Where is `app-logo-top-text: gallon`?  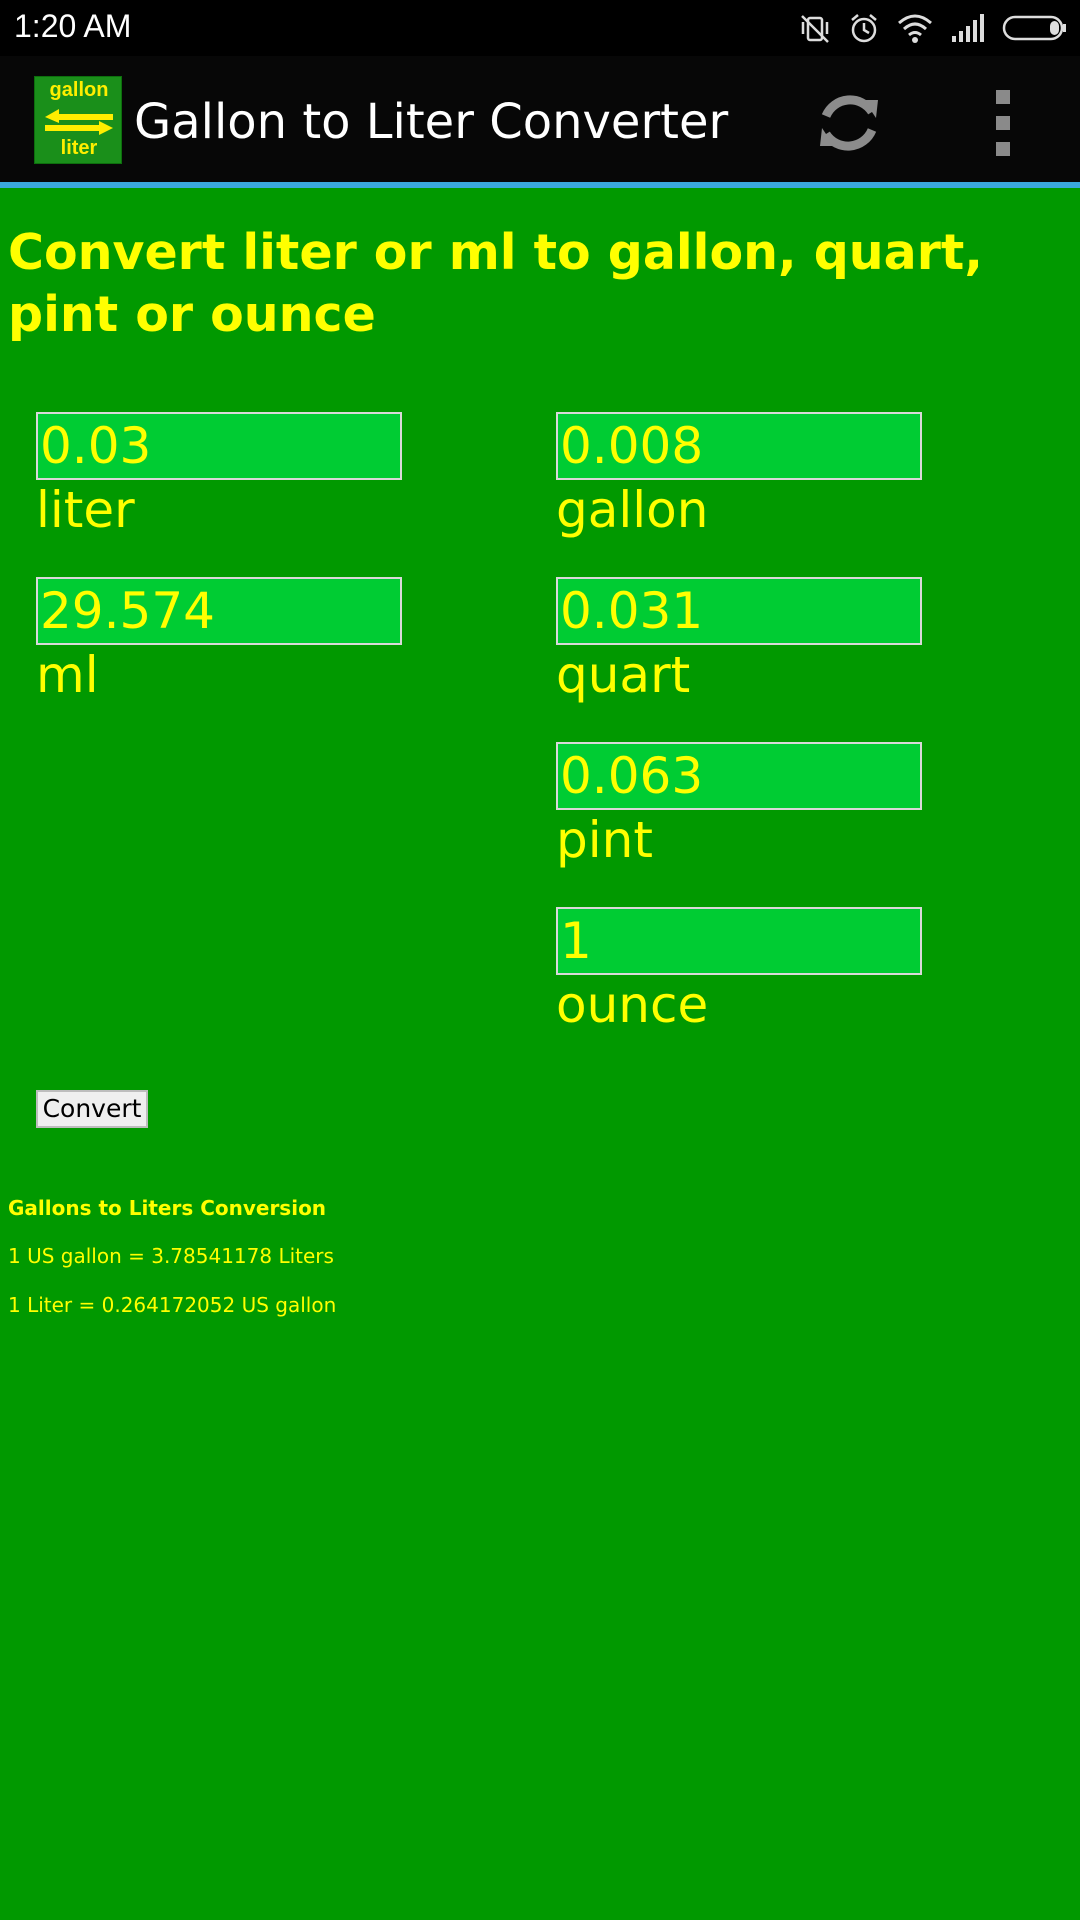
app-logo-top-text: gallon is located at coordinates (79, 90).